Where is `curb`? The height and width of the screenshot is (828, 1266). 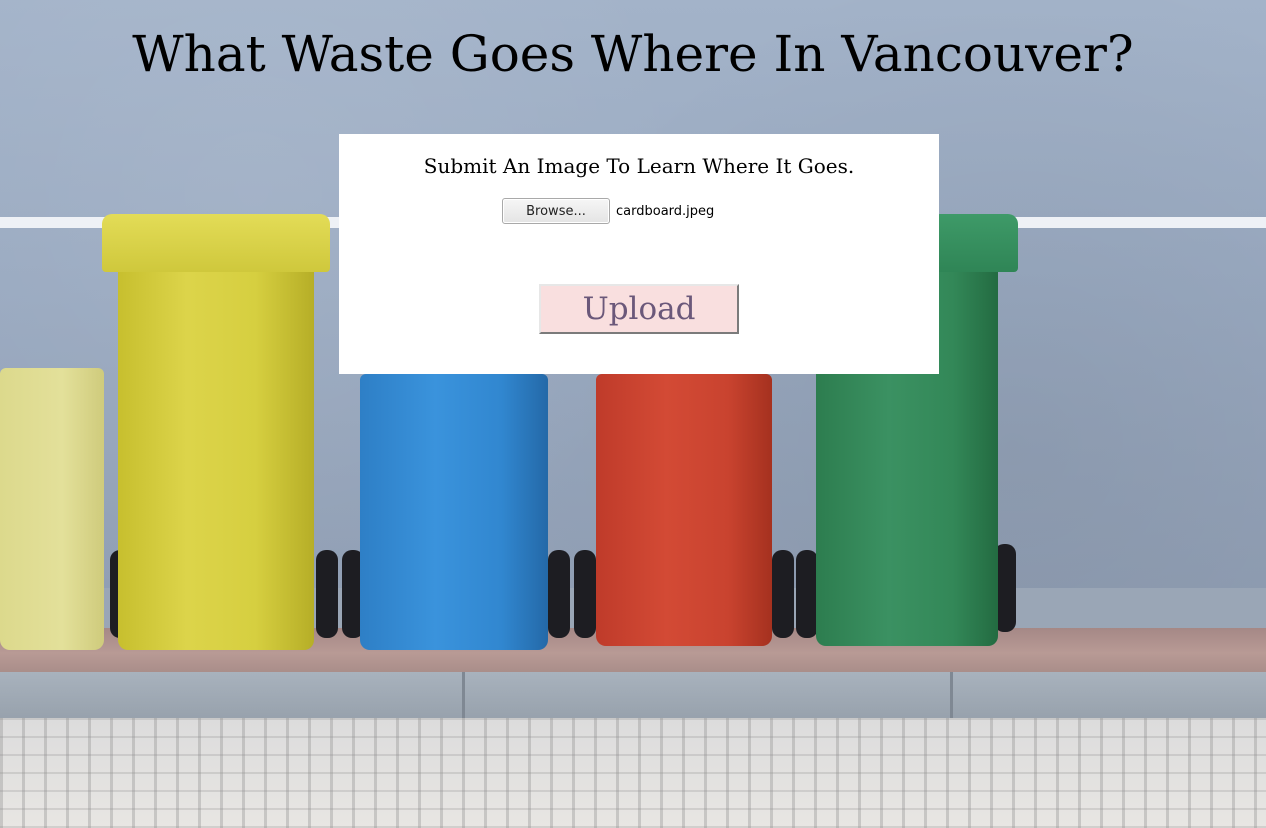
curb is located at coordinates (633, 696).